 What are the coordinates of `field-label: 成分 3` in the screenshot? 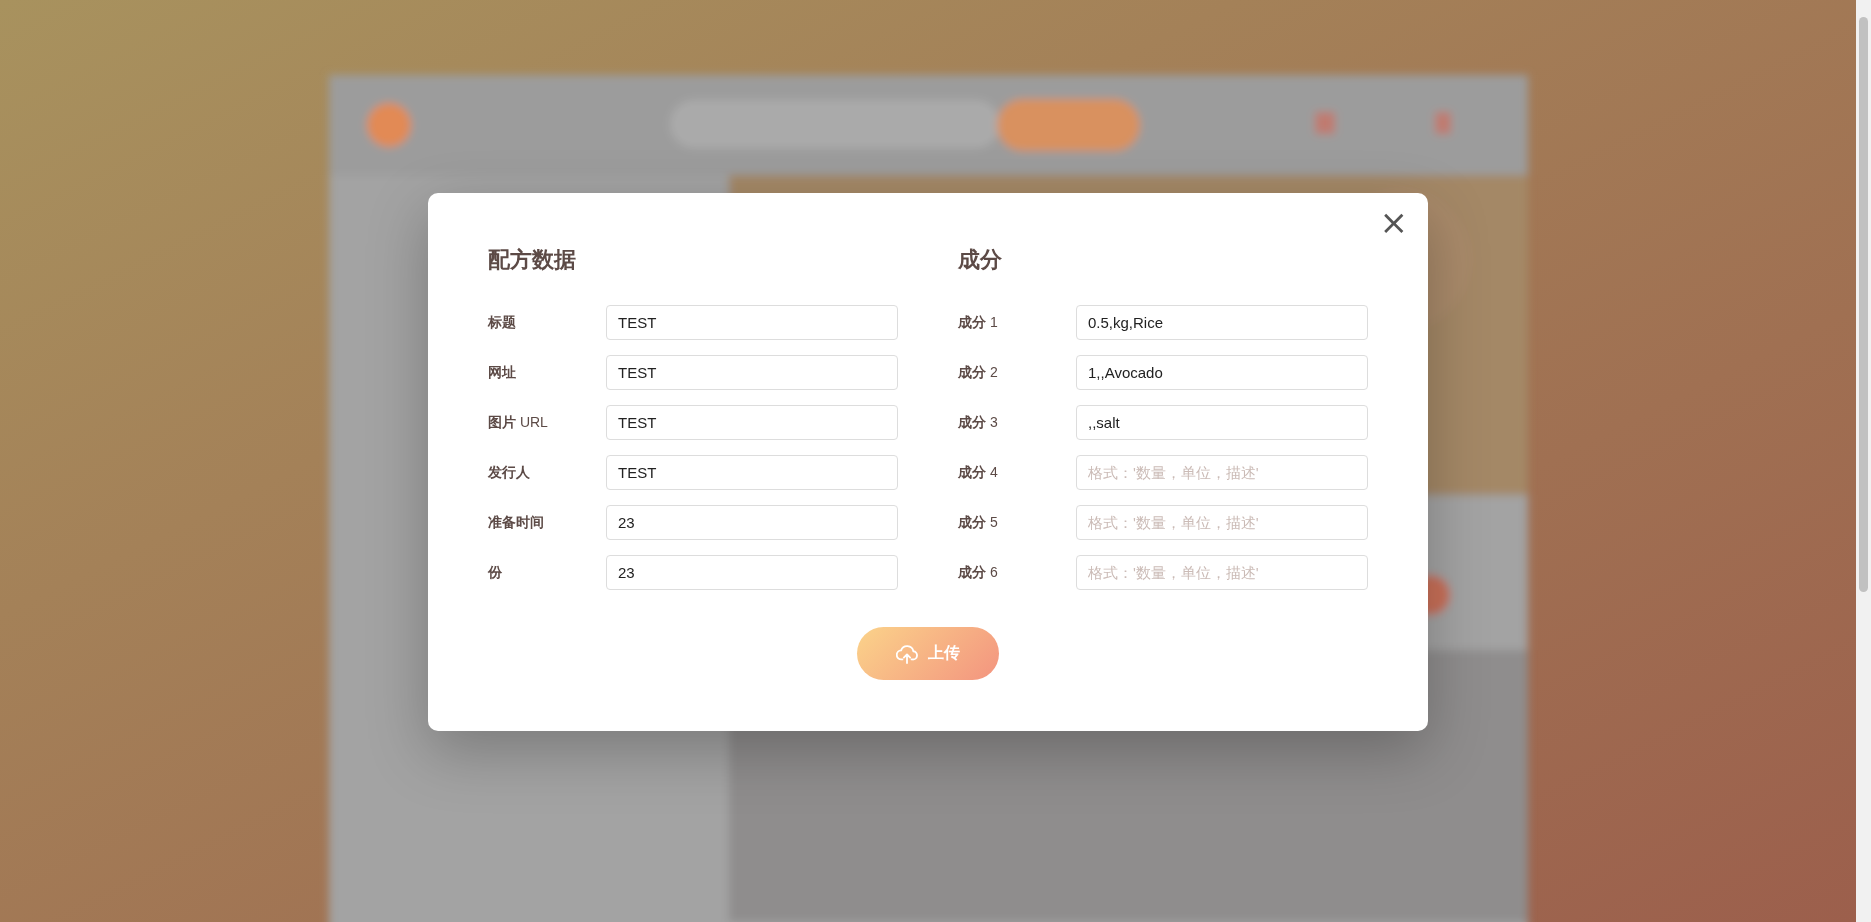 It's located at (978, 422).